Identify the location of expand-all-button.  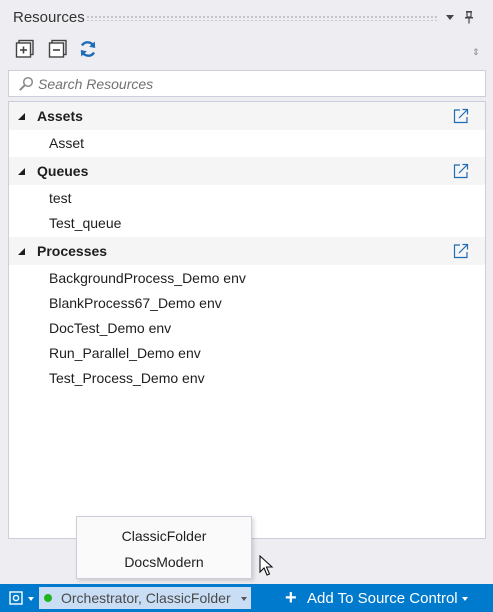
(25, 49).